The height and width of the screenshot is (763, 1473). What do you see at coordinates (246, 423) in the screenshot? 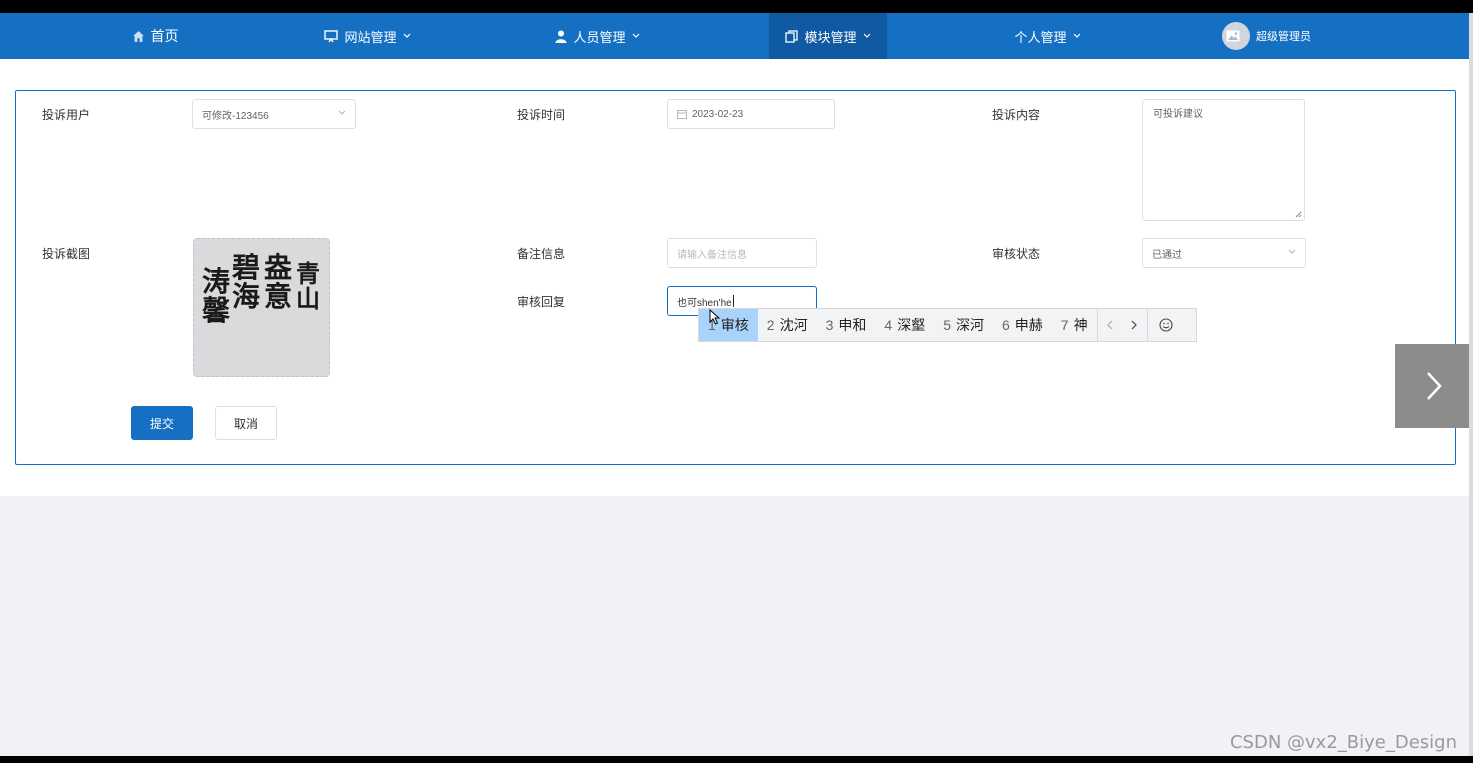
I see `cancel-button: 取消` at bounding box center [246, 423].